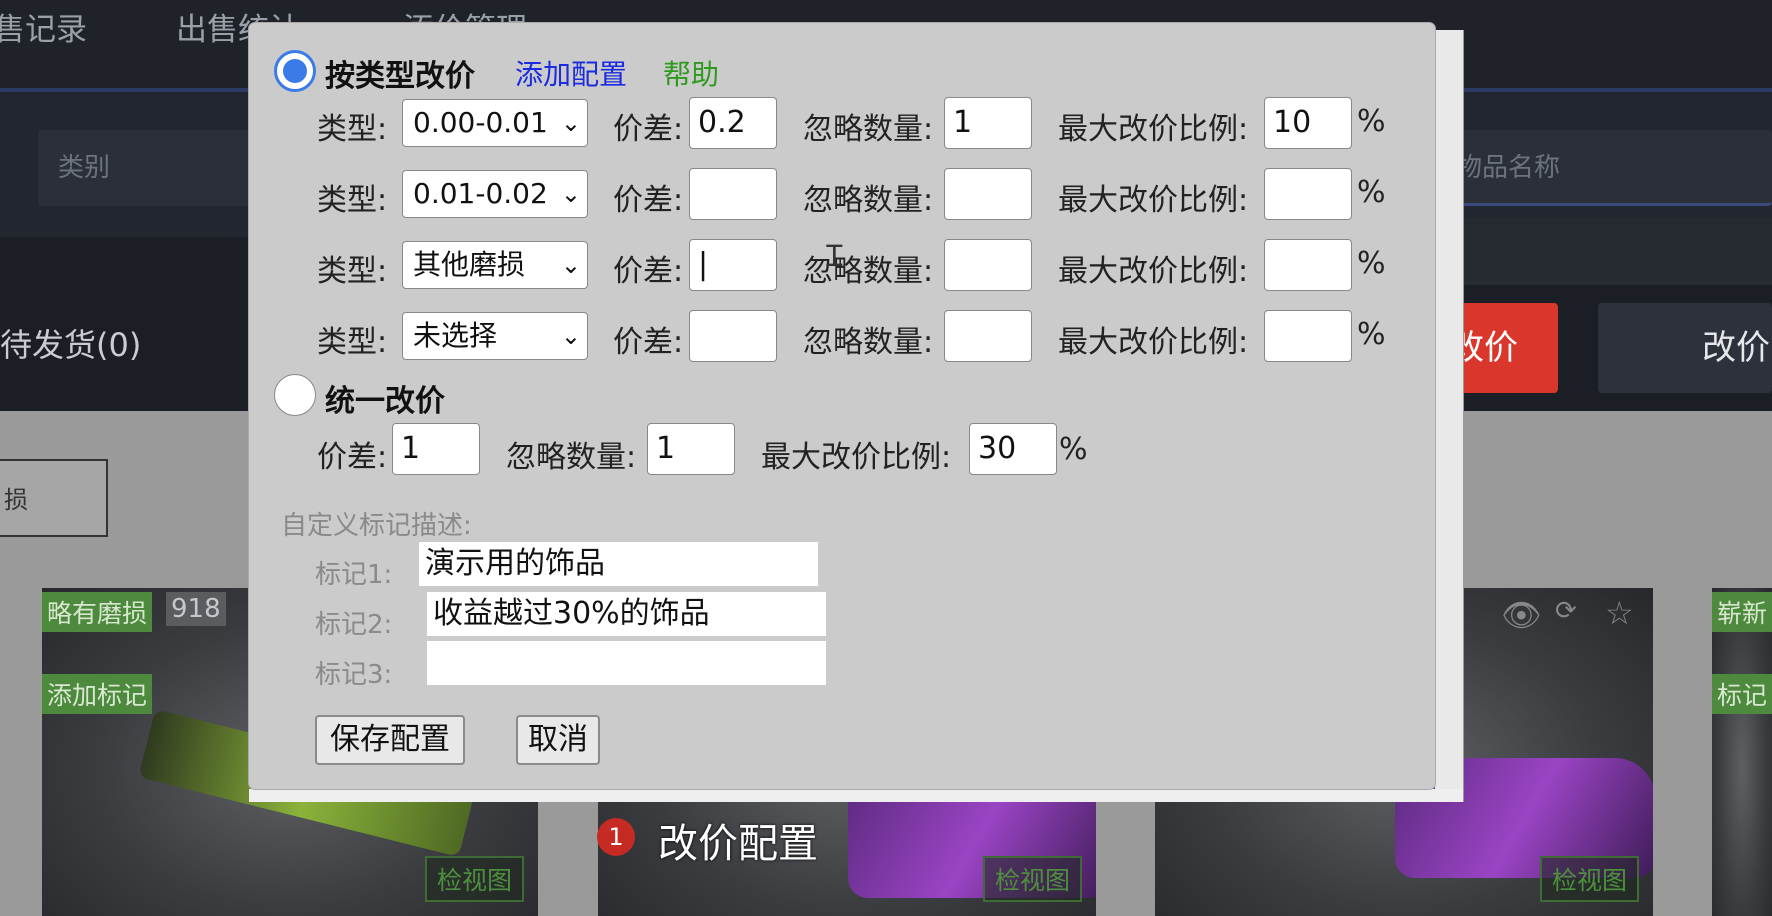  What do you see at coordinates (495, 194) in the screenshot?
I see `type-select: 0.01-0.02 ⌄` at bounding box center [495, 194].